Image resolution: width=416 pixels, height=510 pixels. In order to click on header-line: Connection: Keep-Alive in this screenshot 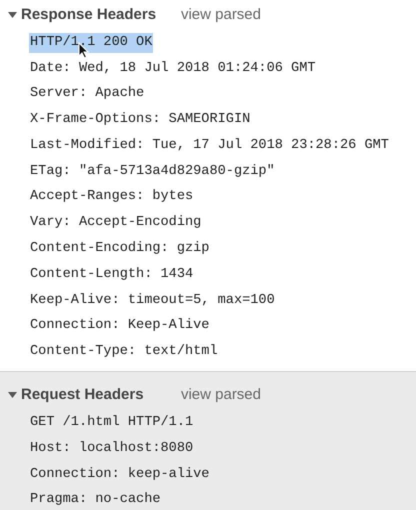, I will do `click(119, 326)`.